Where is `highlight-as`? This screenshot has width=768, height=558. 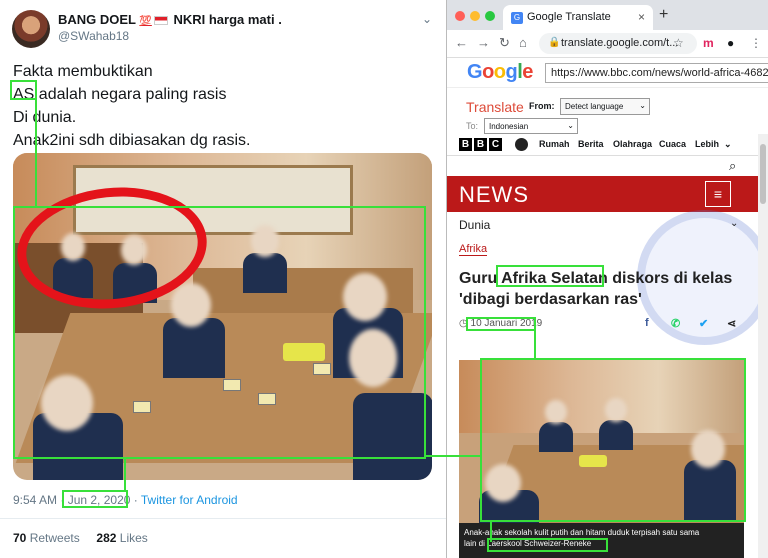
highlight-as is located at coordinates (23, 90).